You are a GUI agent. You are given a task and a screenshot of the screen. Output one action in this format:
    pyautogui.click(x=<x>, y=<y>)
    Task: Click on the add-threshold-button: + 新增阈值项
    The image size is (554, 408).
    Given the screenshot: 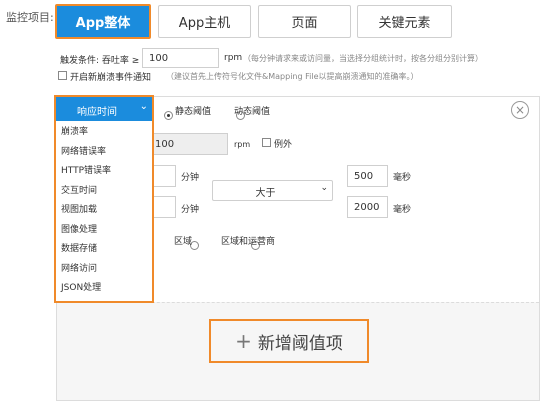 What is the action you would take?
    pyautogui.click(x=289, y=341)
    